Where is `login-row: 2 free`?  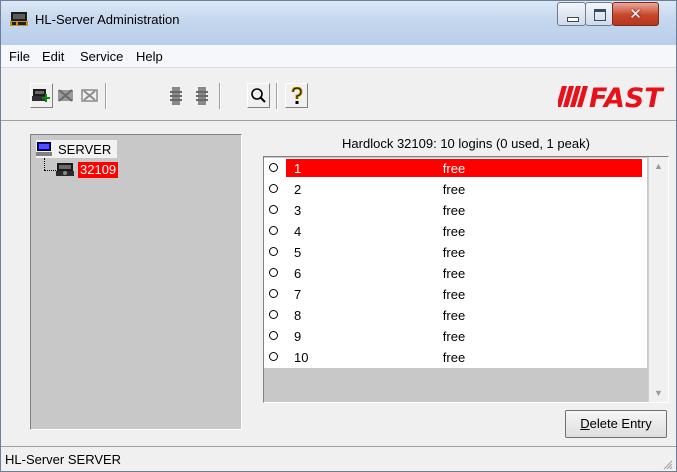 login-row: 2 free is located at coordinates (455, 189).